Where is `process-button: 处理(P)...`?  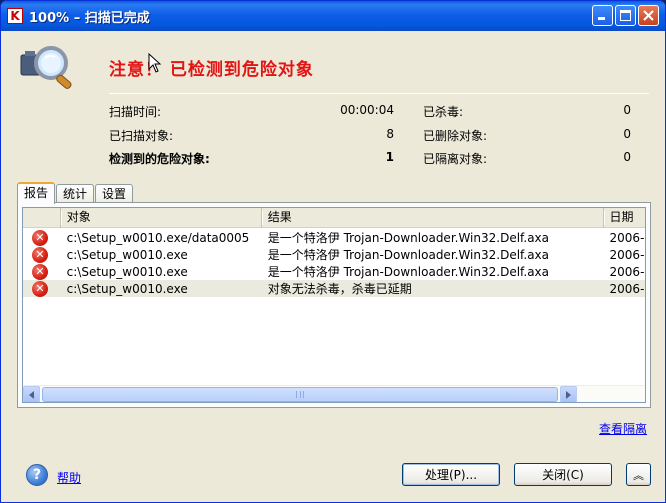
process-button: 处理(P)... is located at coordinates (451, 474).